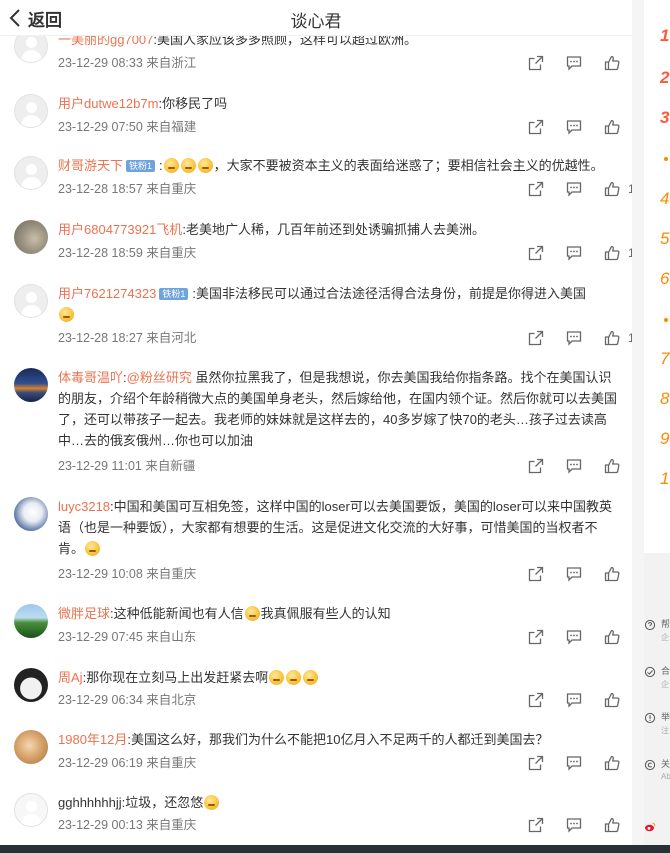  I want to click on comment-meta: 23-12-29 06:34 来自北京, so click(127, 700).